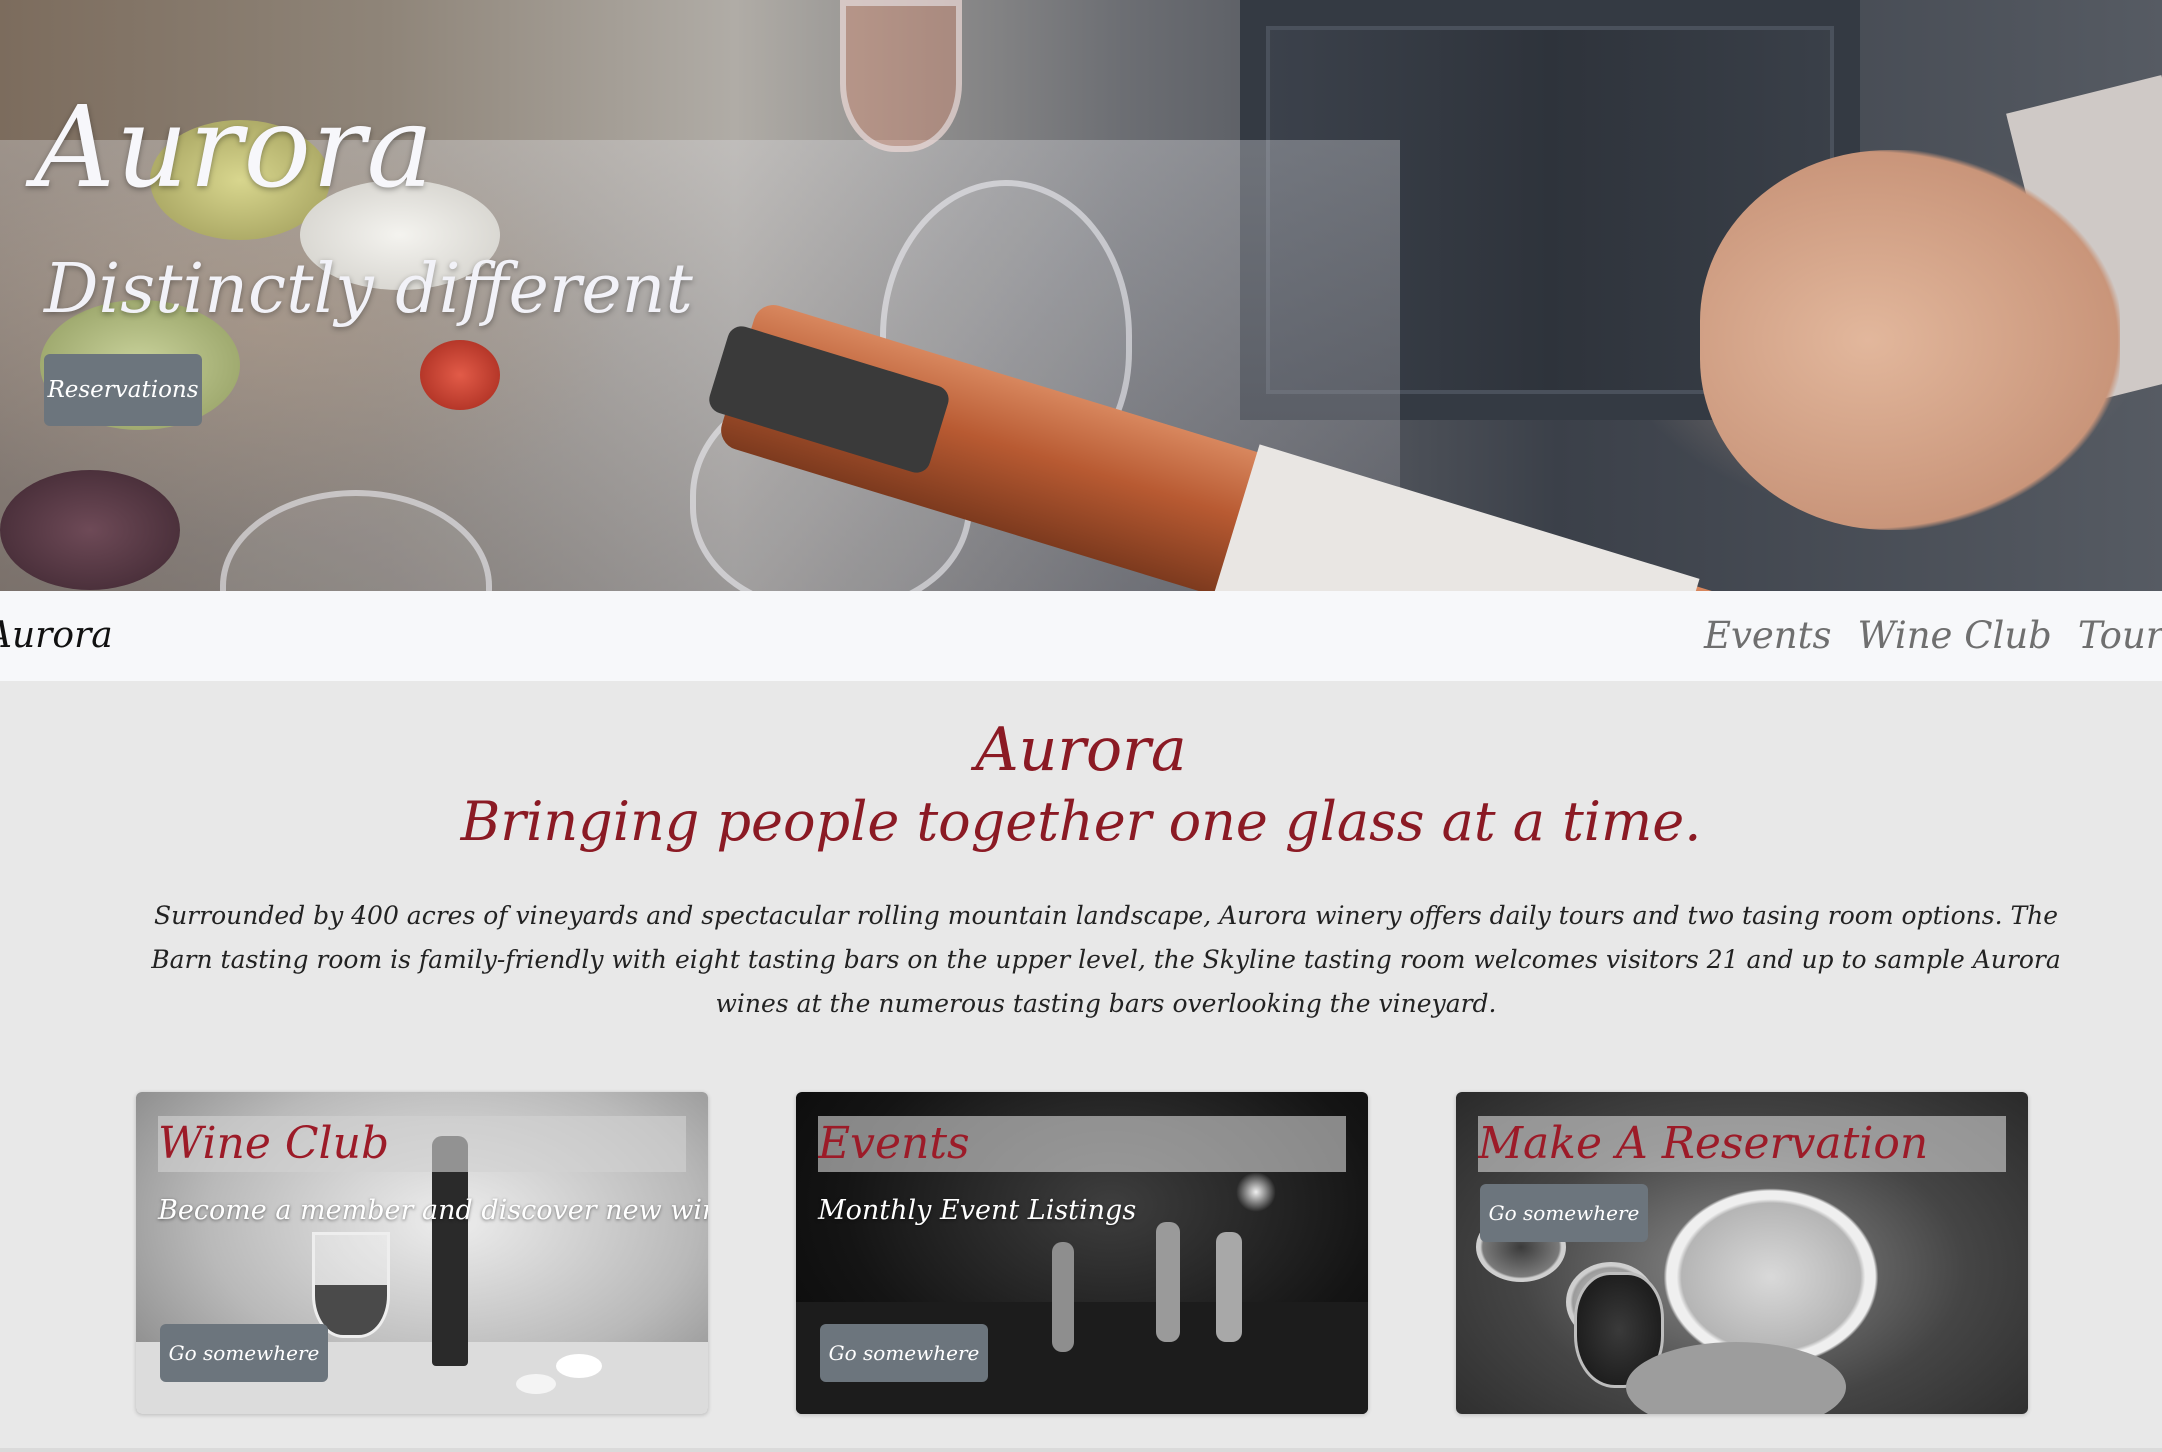 This screenshot has height=1452, width=2162. Describe the element at coordinates (90, 530) in the screenshot. I see `hero-food-grapes-dark` at that location.